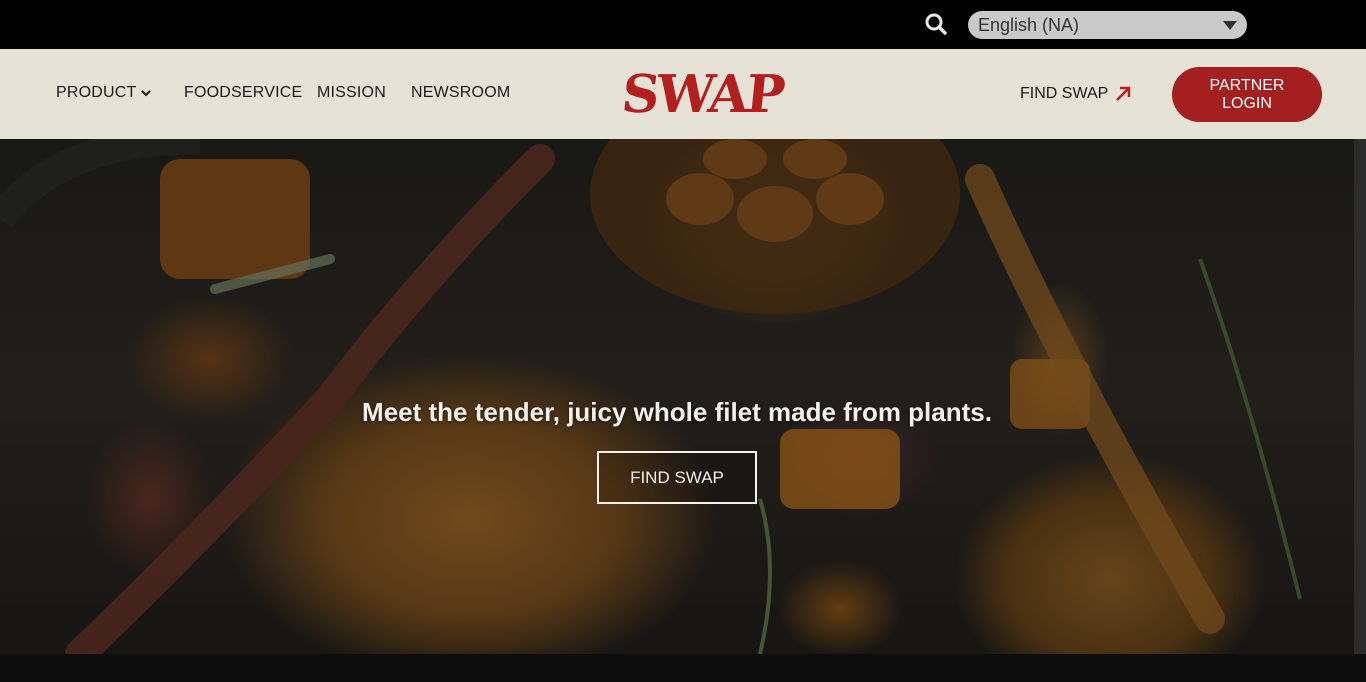 The image size is (1366, 682). What do you see at coordinates (1123, 94) in the screenshot?
I see `arrow-up-right-icon` at bounding box center [1123, 94].